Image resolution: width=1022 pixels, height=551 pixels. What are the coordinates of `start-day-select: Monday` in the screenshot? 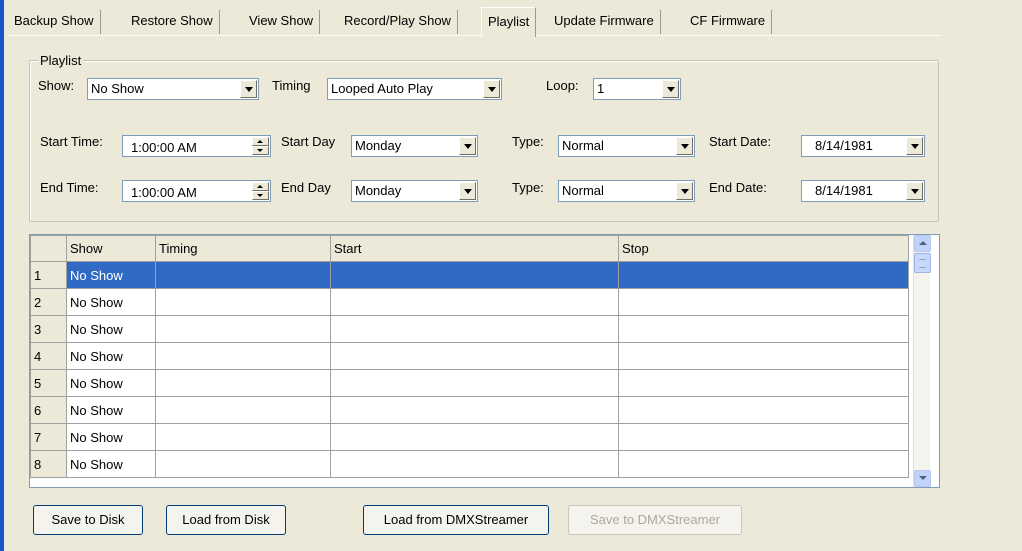 It's located at (414, 146).